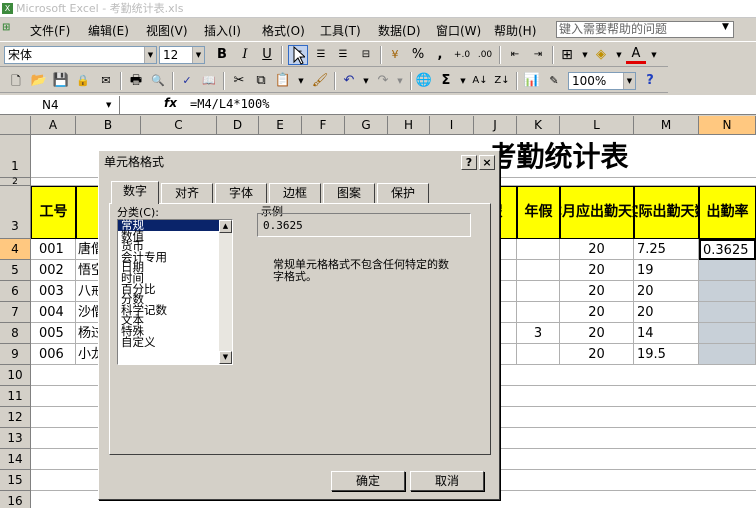  Describe the element at coordinates (538, 212) in the screenshot. I see `header-cell-annual: 年假` at that location.